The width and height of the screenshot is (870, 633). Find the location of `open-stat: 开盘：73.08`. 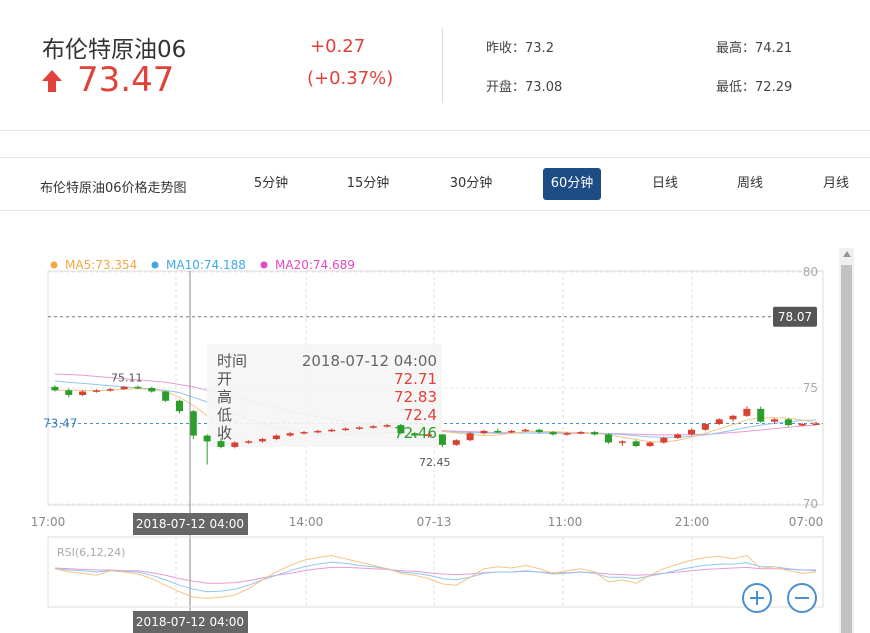

open-stat: 开盘：73.08 is located at coordinates (524, 85).